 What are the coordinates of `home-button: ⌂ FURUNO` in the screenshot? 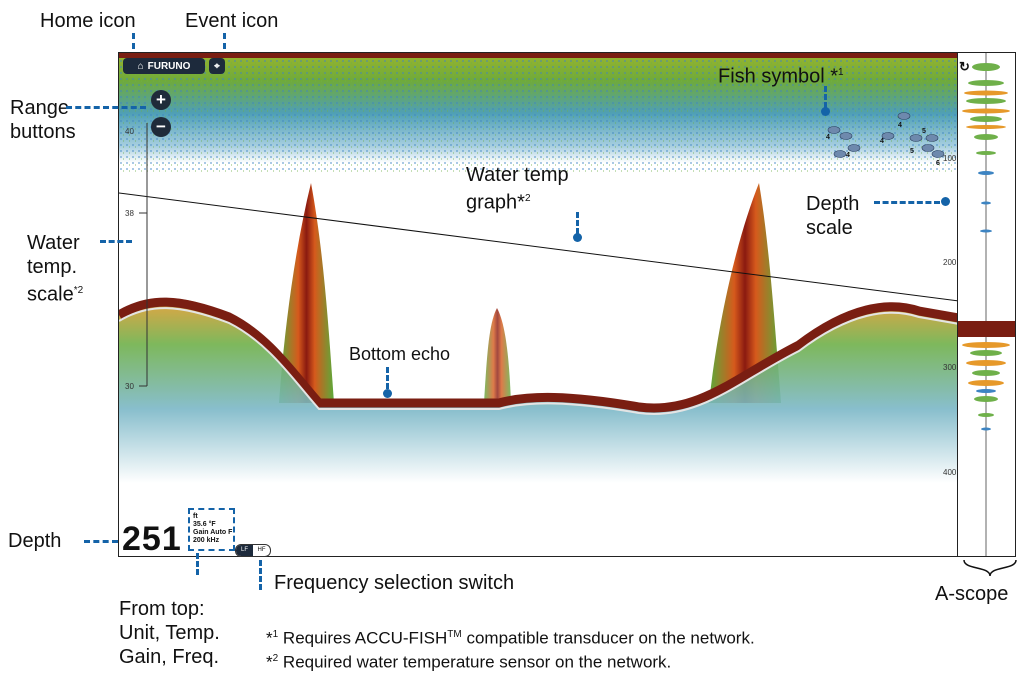 It's located at (164, 66).